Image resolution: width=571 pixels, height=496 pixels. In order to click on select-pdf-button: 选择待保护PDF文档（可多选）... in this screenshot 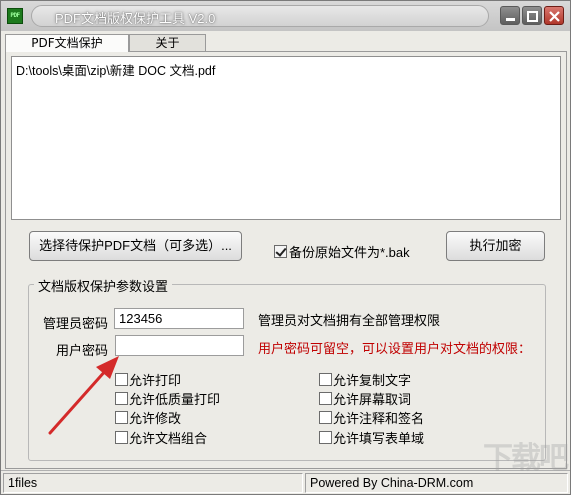, I will do `click(135, 246)`.